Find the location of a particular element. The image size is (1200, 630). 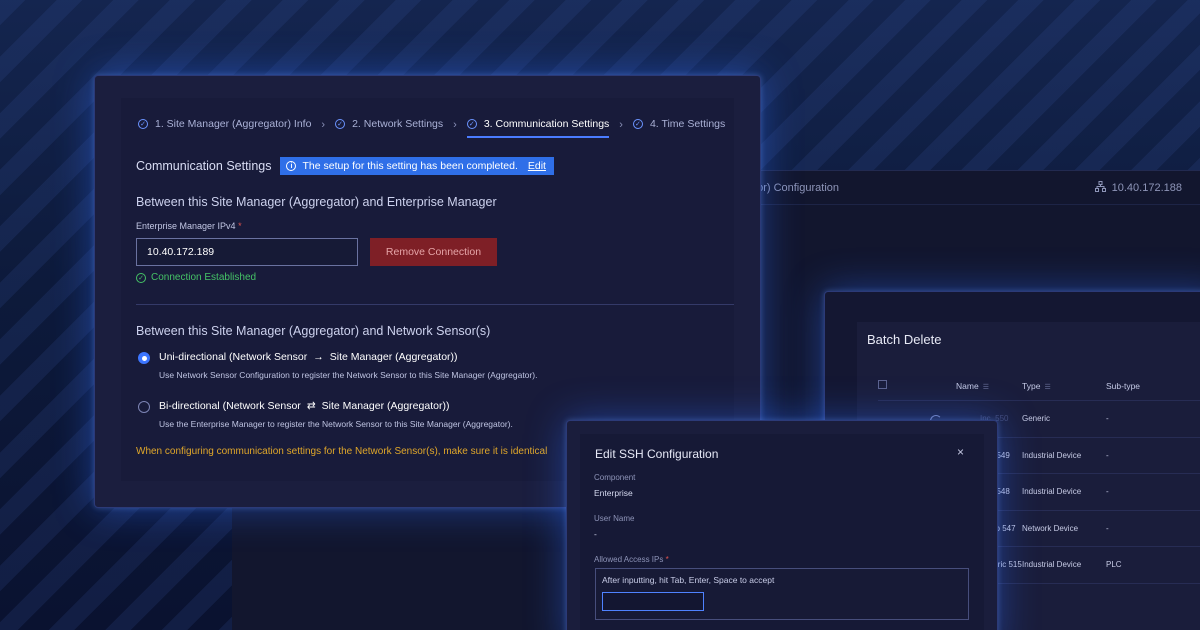

column-subtype: Sub-type is located at coordinates (1123, 385).